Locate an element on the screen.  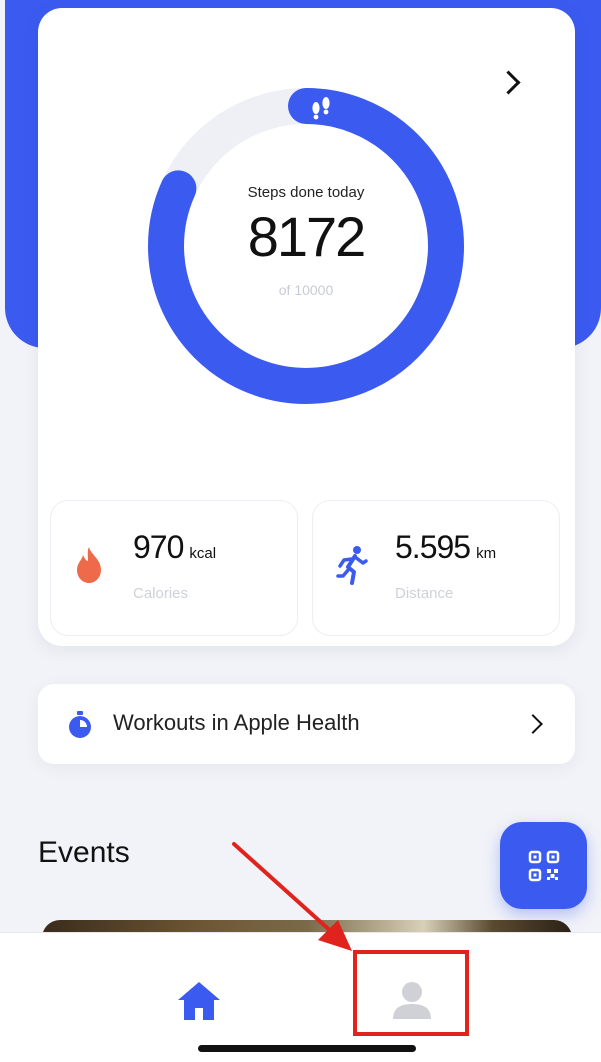
qr-scan-button is located at coordinates (543, 865).